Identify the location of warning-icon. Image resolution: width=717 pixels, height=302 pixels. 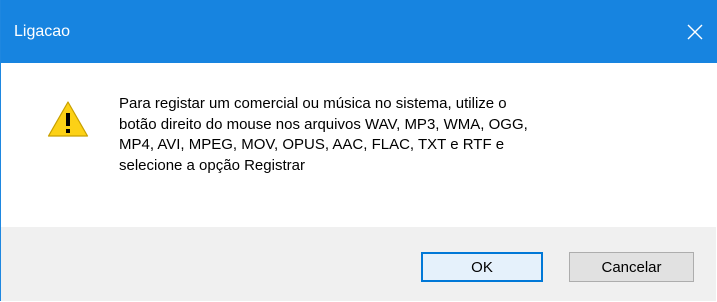
(68, 119).